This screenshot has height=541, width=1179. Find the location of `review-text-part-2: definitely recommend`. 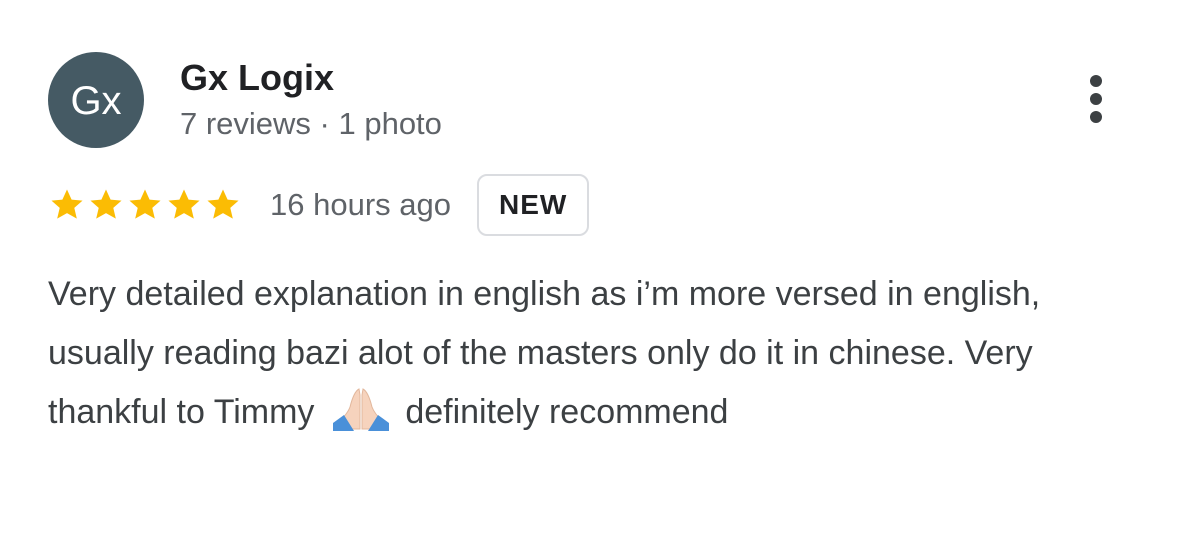

review-text-part-2: definitely recommend is located at coordinates (562, 412).